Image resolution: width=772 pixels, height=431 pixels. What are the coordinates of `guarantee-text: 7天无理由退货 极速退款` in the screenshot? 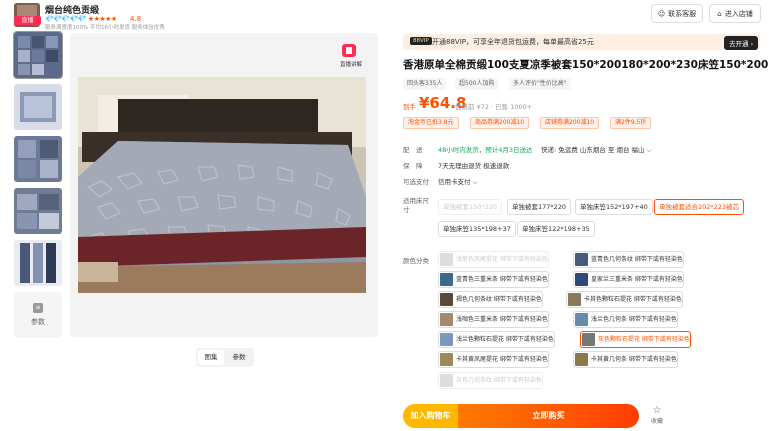 It's located at (473, 165).